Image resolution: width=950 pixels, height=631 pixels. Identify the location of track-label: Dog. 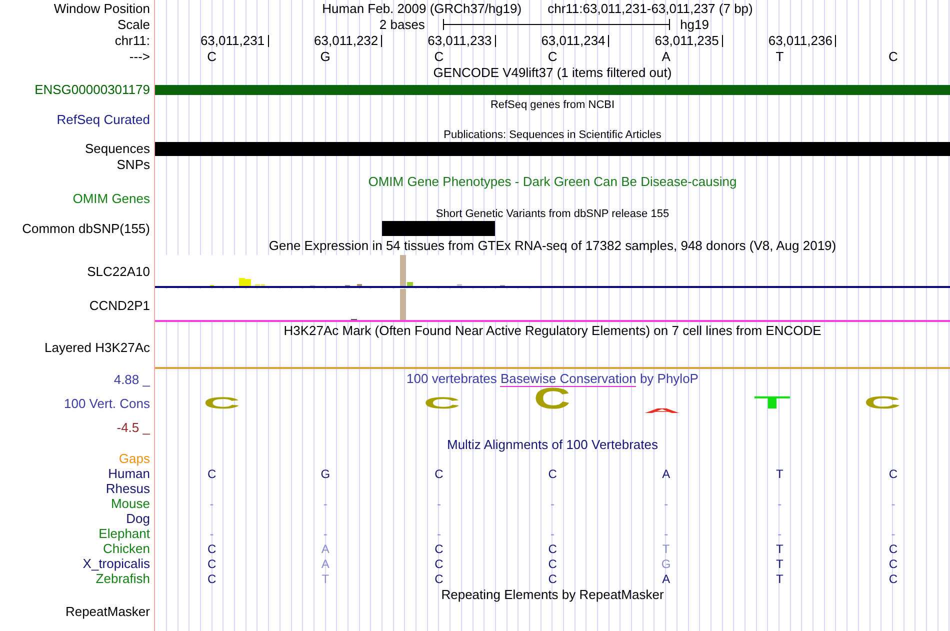
(138, 518).